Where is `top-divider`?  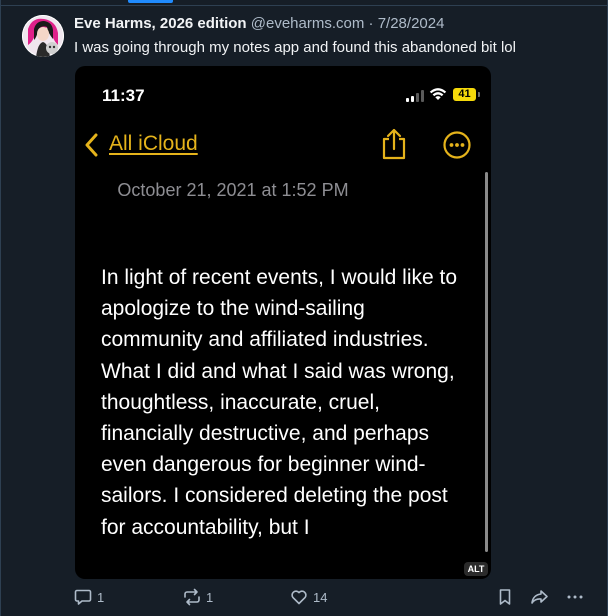 top-divider is located at coordinates (304, 5).